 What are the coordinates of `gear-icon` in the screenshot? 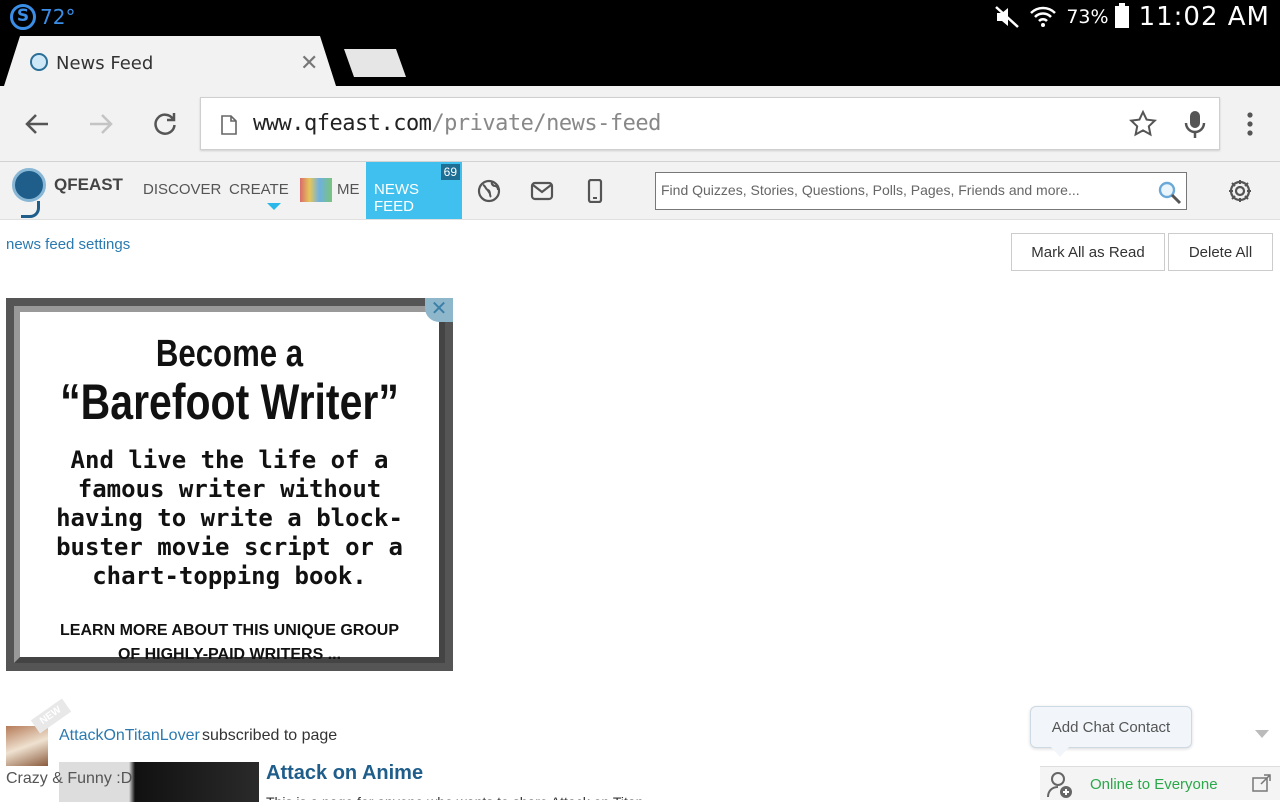 It's located at (1240, 191).